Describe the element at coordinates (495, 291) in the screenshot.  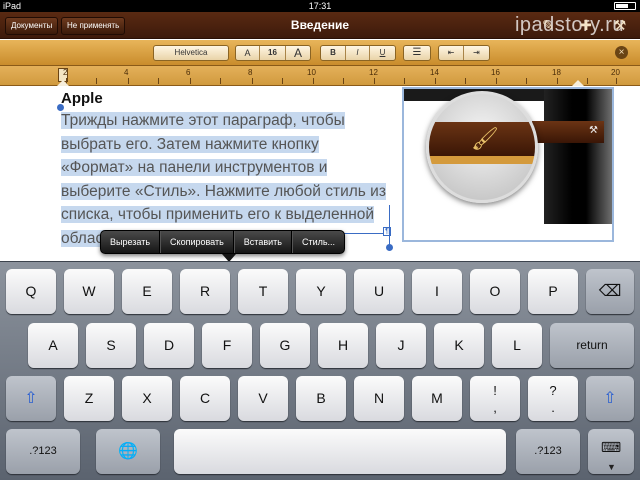
I see `key-o: O` at that location.